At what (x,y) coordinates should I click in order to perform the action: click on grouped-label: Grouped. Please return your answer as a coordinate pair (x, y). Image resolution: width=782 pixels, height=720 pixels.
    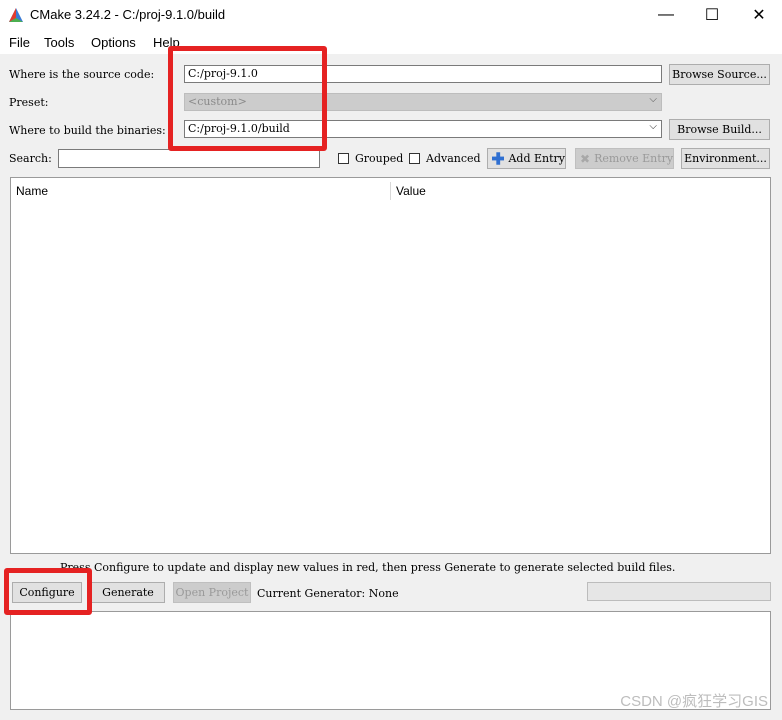
    Looking at the image, I should click on (379, 158).